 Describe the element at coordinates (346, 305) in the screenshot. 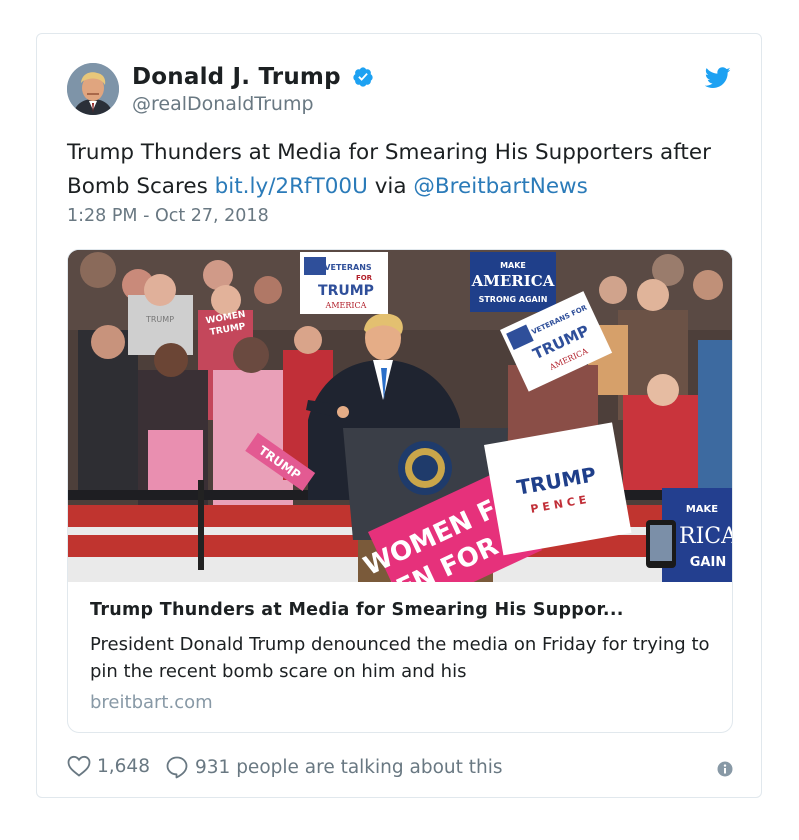

I see `sign-veterans-bottom: AMERICA` at that location.